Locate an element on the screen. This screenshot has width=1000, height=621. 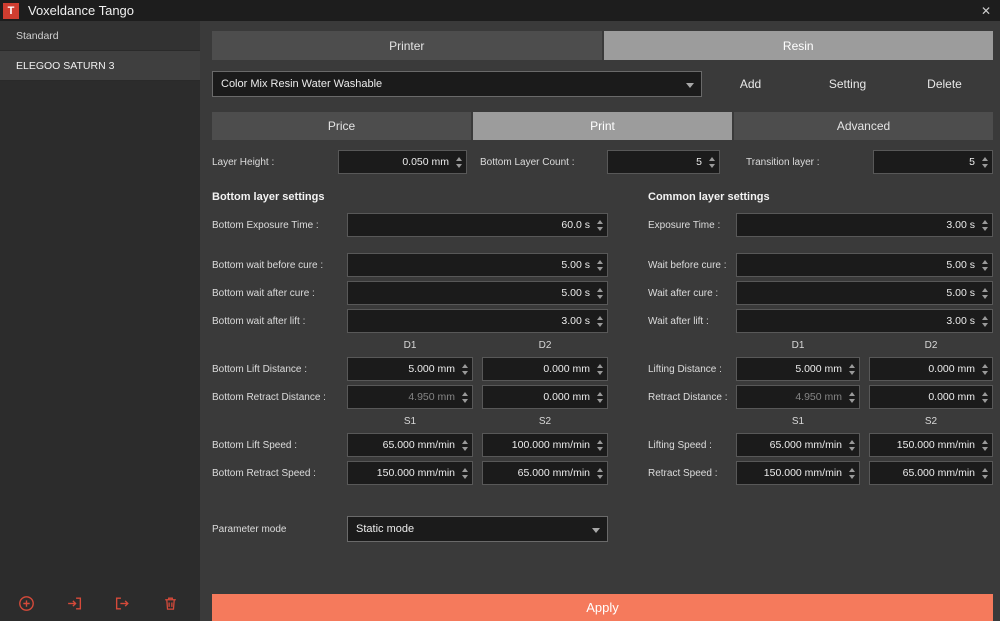
exposure-time-input: 3.00 s is located at coordinates (864, 225).